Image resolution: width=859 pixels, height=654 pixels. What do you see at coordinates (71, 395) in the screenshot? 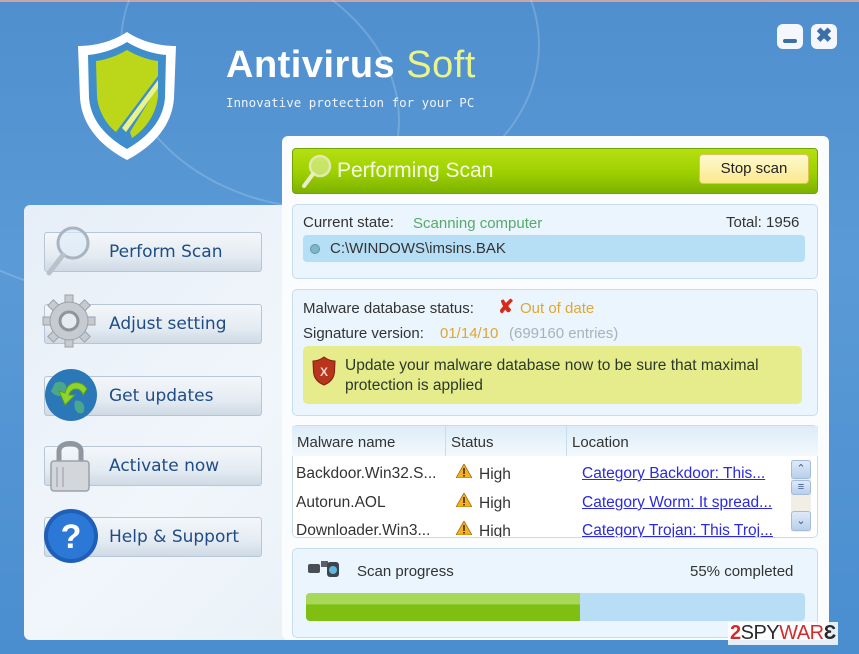
I see `globe-update-icon` at bounding box center [71, 395].